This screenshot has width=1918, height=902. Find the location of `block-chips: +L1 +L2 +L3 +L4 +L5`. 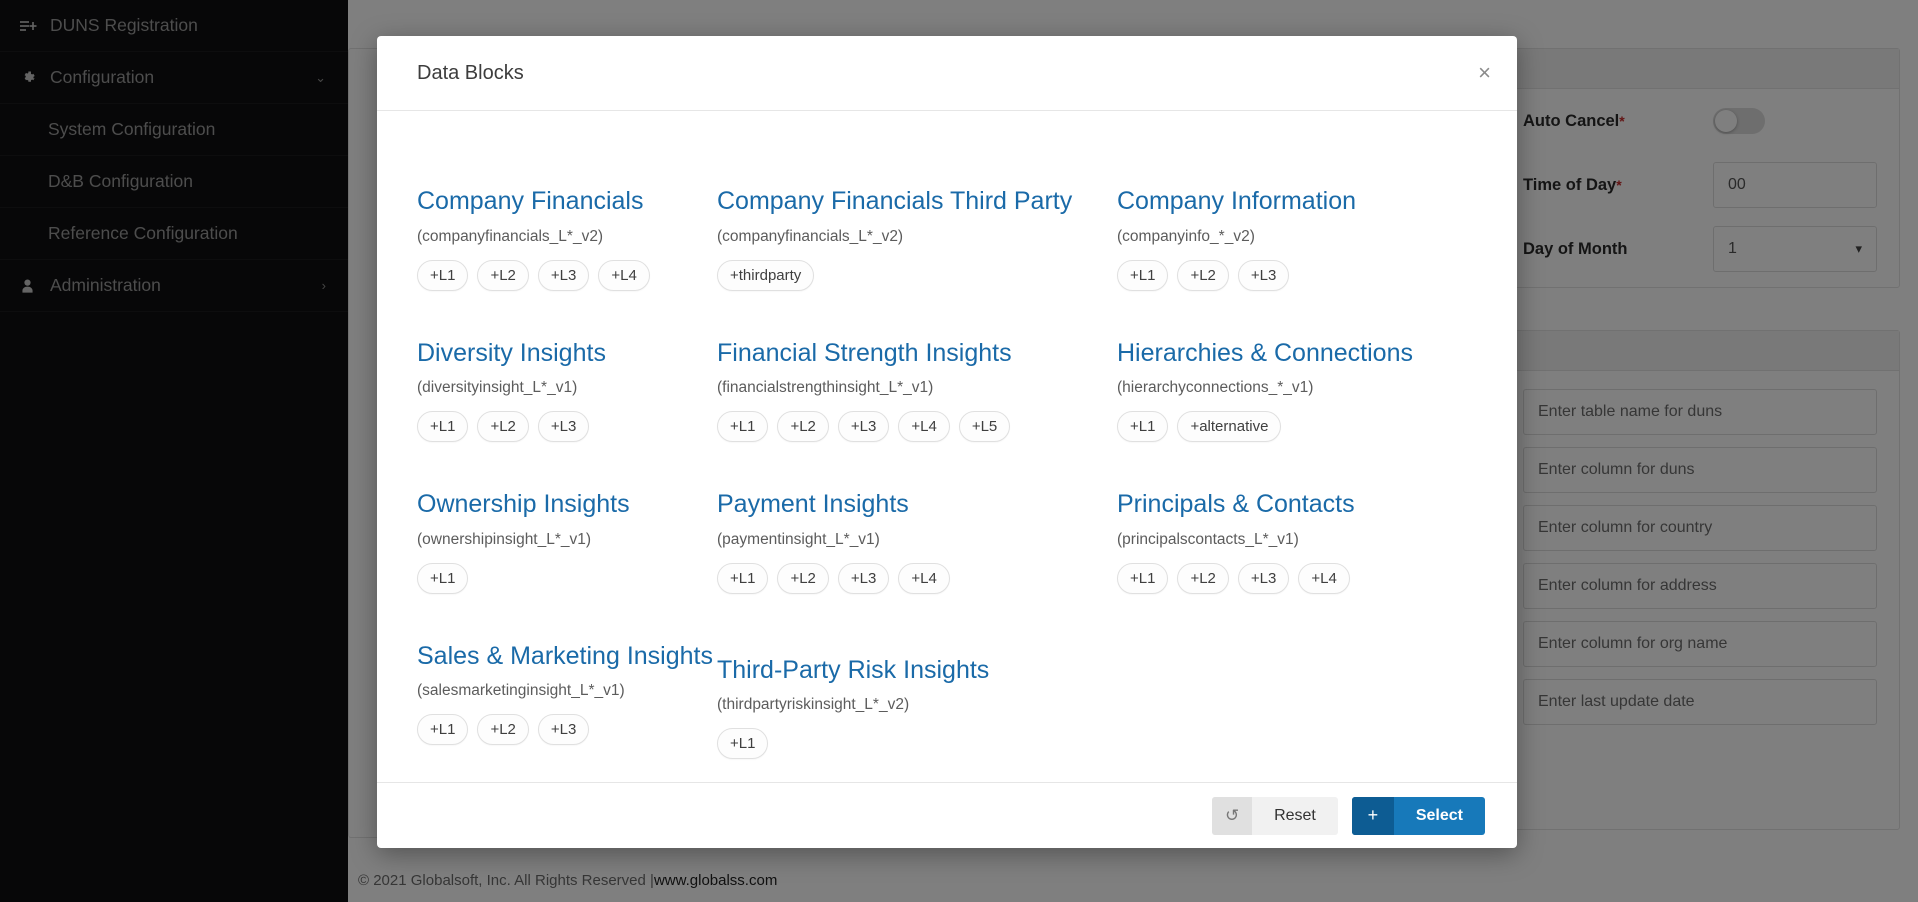

block-chips: +L1 +L2 +L3 +L4 +L5 is located at coordinates (917, 426).